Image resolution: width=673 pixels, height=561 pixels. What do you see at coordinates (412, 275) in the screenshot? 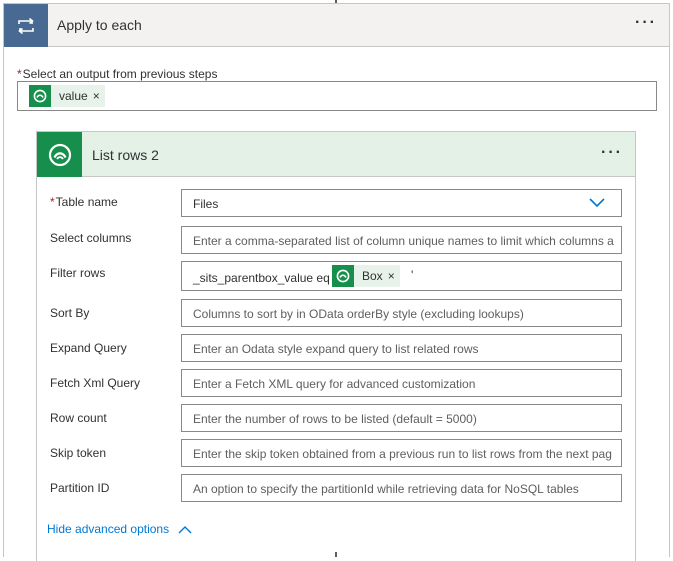
I see `filter-rows-closing-quote: '` at bounding box center [412, 275].